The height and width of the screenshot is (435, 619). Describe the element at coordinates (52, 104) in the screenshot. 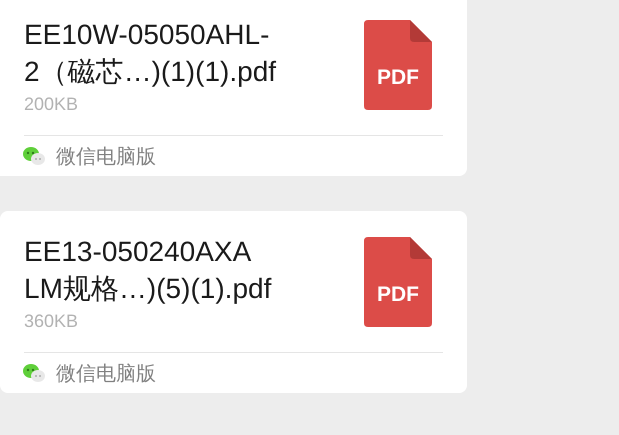

I see `file-size: 200KB` at that location.